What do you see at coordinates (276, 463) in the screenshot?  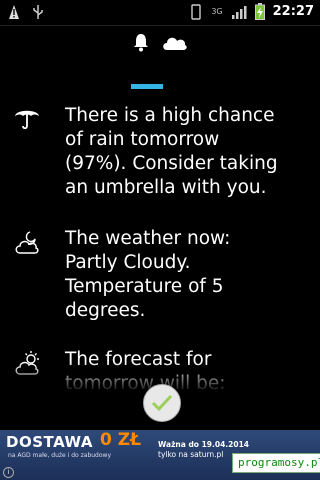 I see `watermark: programosy.pl` at bounding box center [276, 463].